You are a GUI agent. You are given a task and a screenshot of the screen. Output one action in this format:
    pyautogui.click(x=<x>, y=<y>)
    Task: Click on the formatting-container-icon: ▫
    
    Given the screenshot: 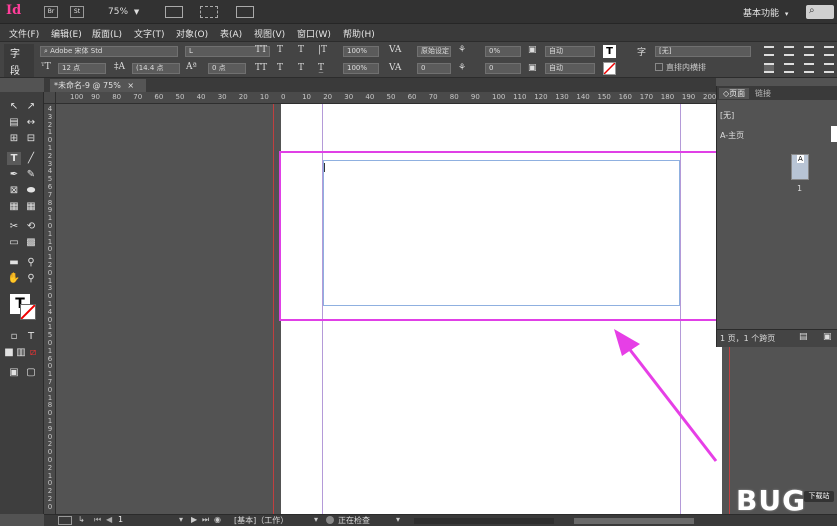 What is the action you would take?
    pyautogui.click(x=14, y=336)
    